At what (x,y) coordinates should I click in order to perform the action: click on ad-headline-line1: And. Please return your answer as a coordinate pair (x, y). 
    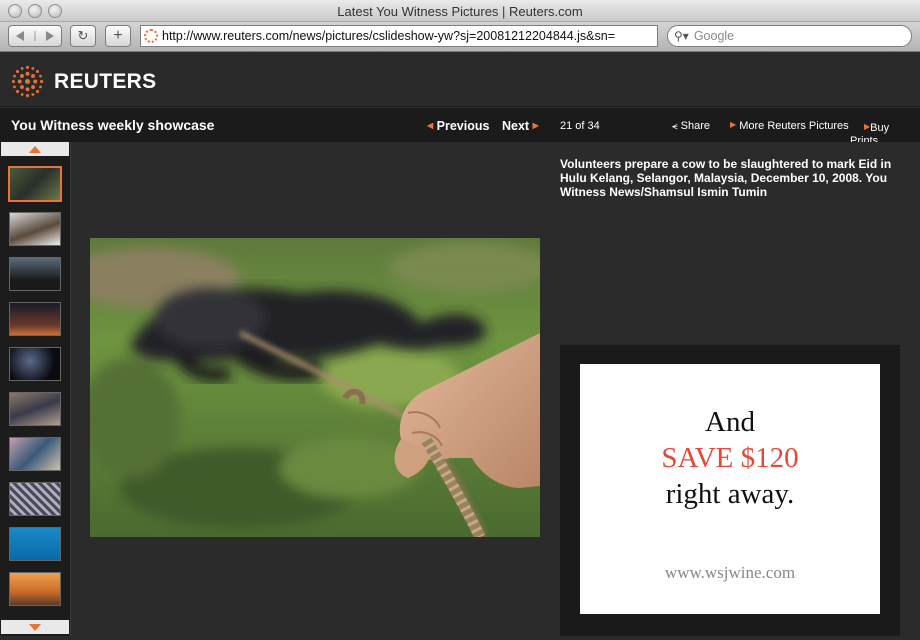
    Looking at the image, I should click on (730, 422).